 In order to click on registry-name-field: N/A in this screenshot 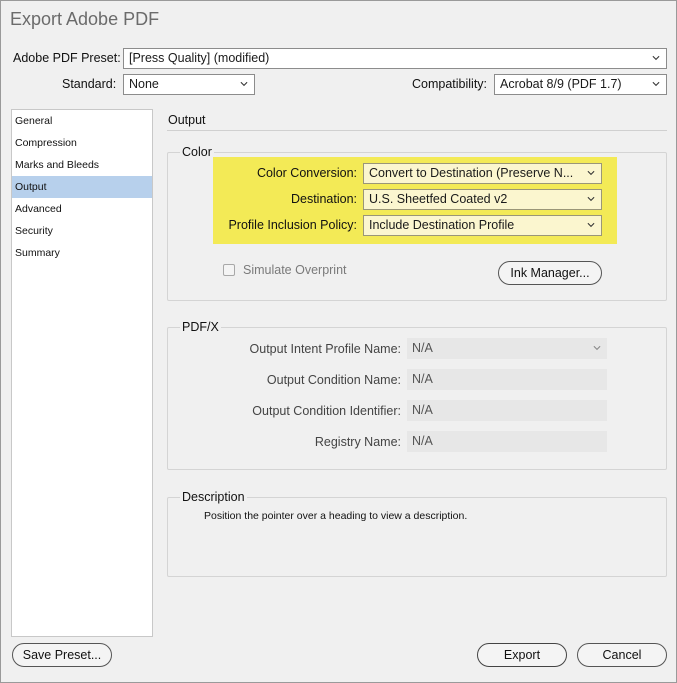, I will do `click(507, 441)`.